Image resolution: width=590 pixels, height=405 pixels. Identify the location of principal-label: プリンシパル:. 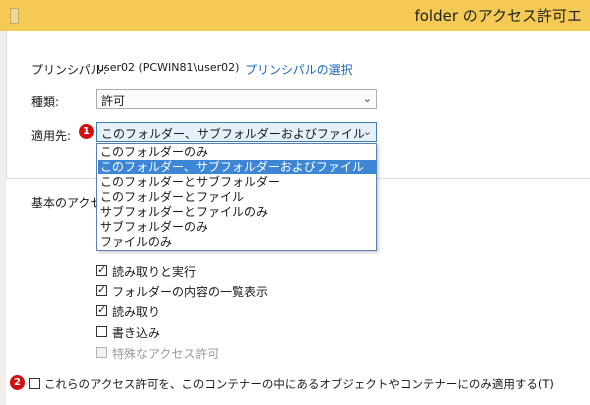
(69, 70).